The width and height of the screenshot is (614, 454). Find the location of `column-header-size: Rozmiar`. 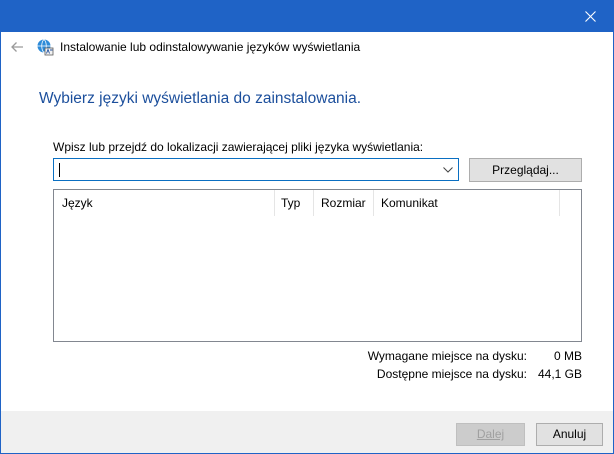

column-header-size: Rozmiar is located at coordinates (343, 203).